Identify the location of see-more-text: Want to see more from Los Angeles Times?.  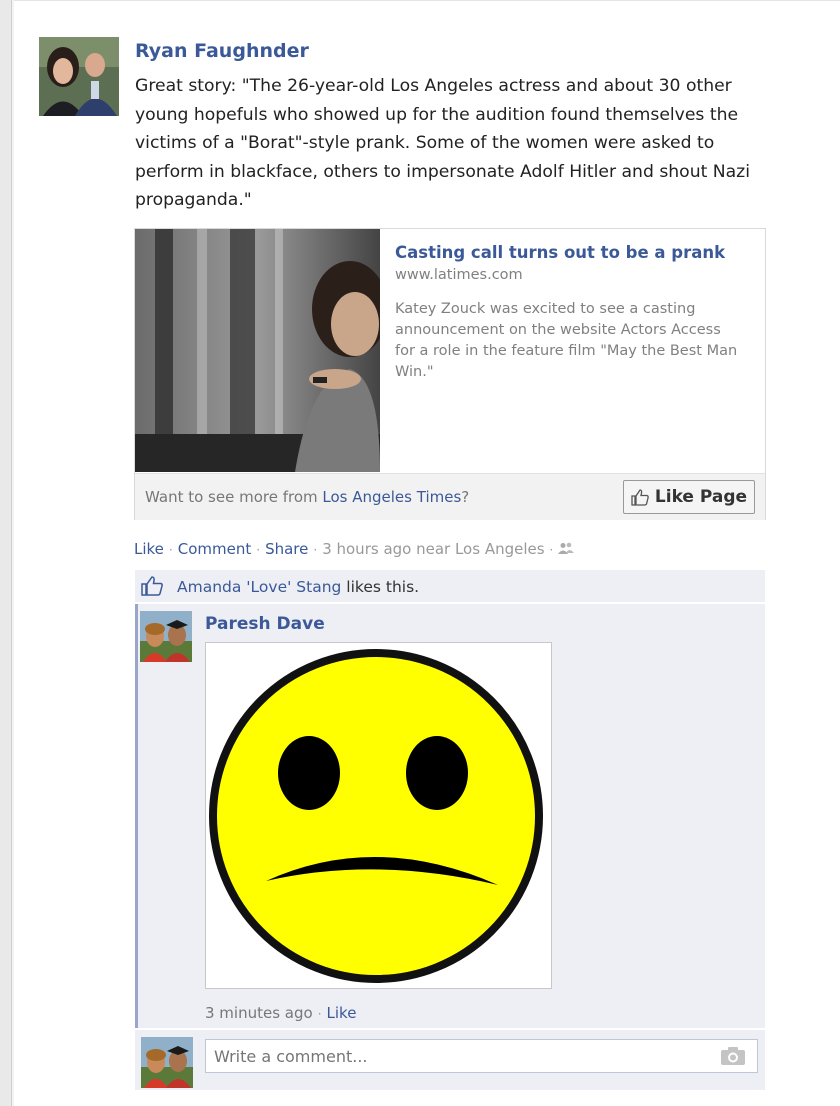
(307, 497).